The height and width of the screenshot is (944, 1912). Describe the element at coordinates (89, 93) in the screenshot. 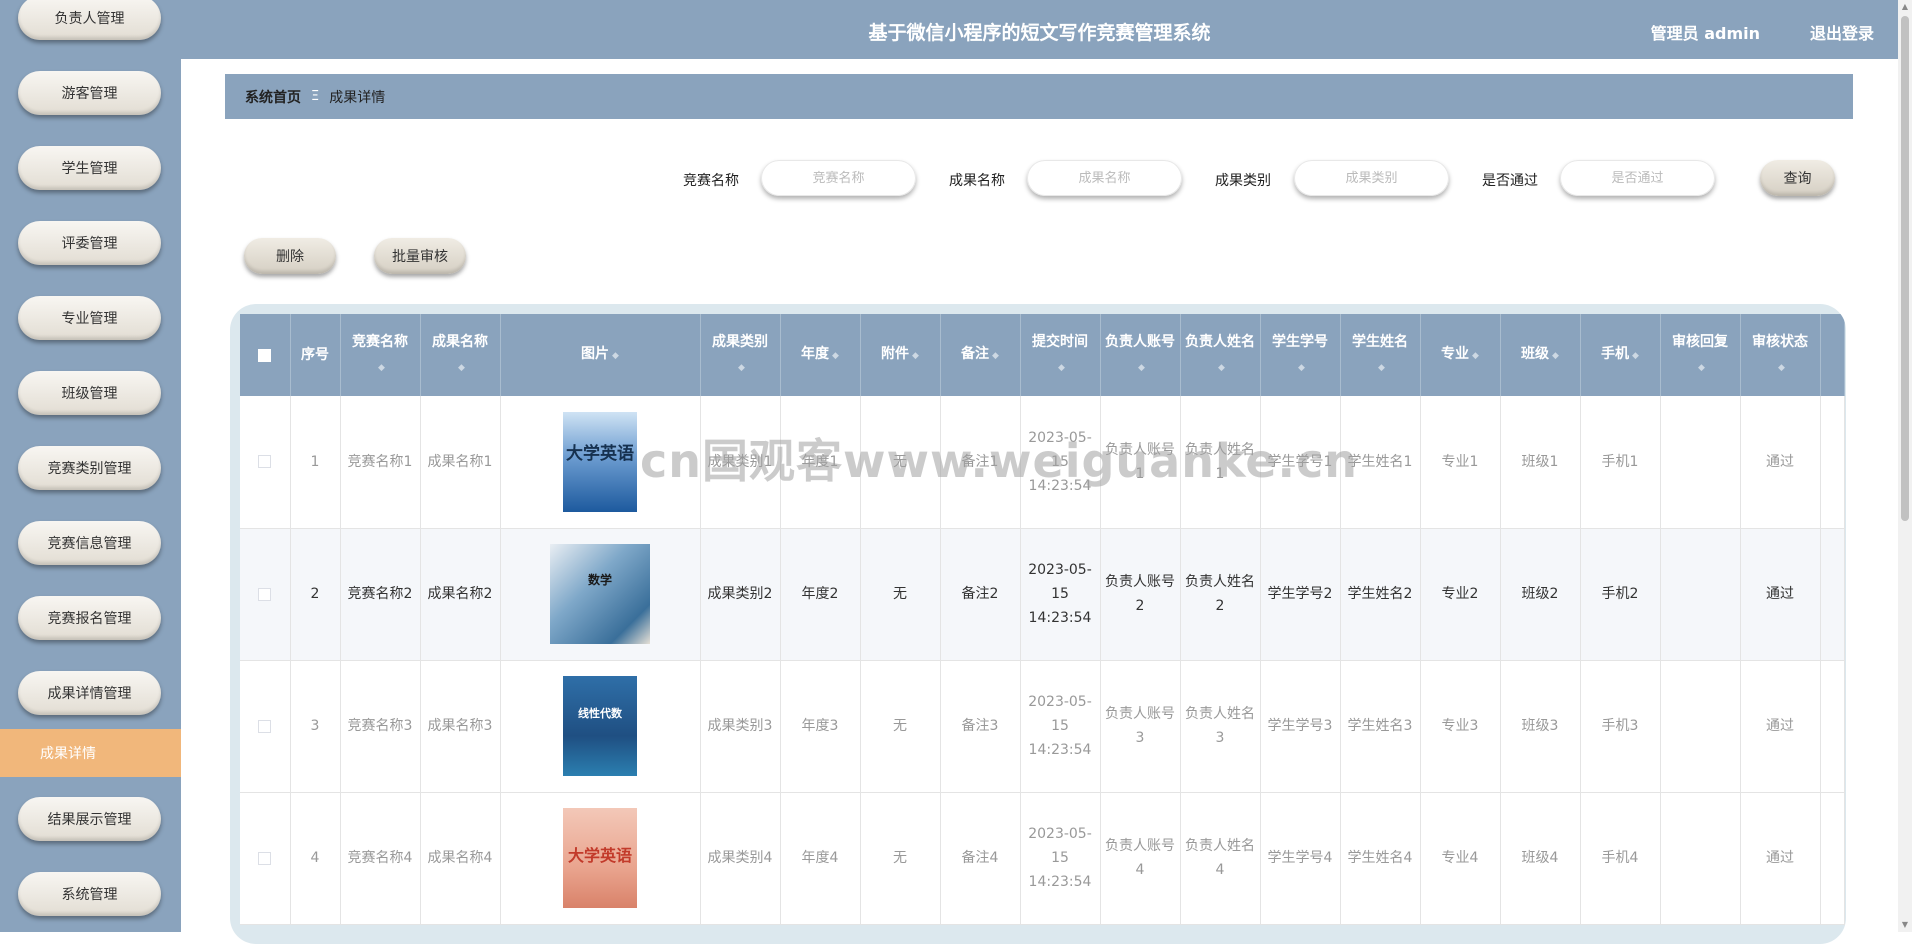

I see `sidebar-item-visitor: 游客管理` at that location.